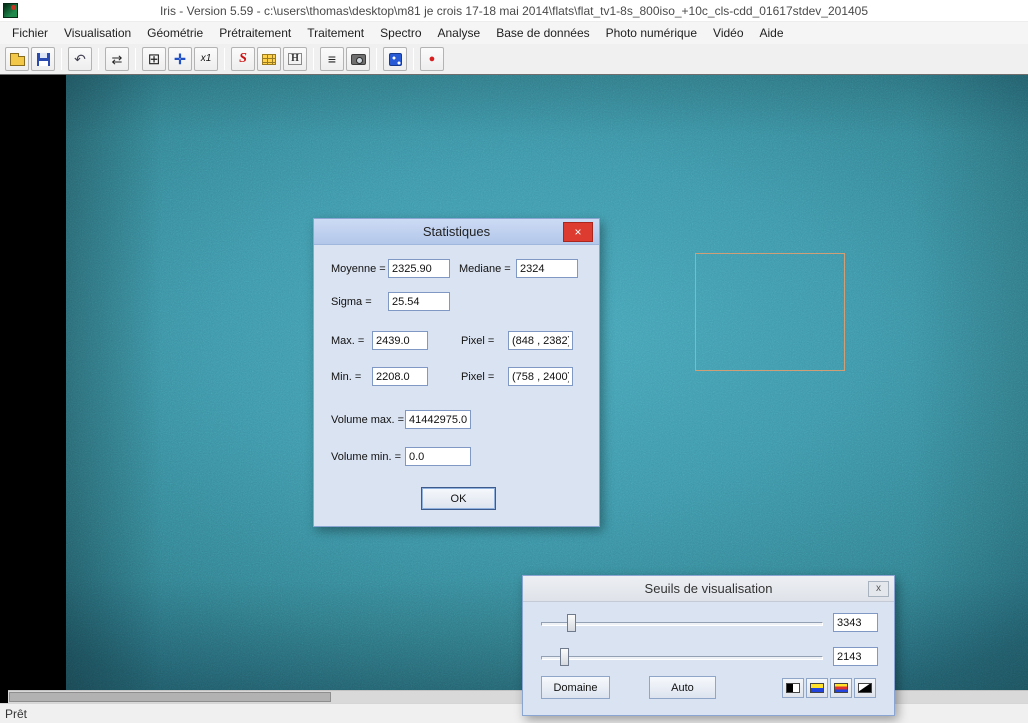 The image size is (1028, 723). I want to click on high-threshold-input, so click(855, 622).